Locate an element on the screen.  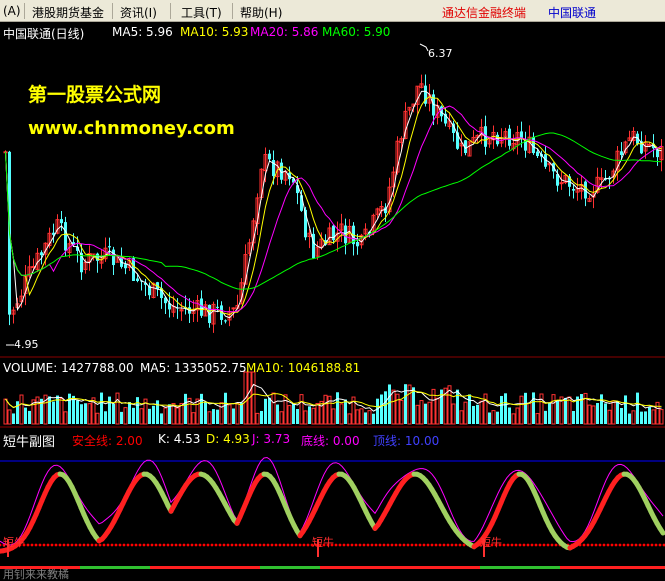
top-line-readout: 顶线: 10.00 is located at coordinates (406, 441).